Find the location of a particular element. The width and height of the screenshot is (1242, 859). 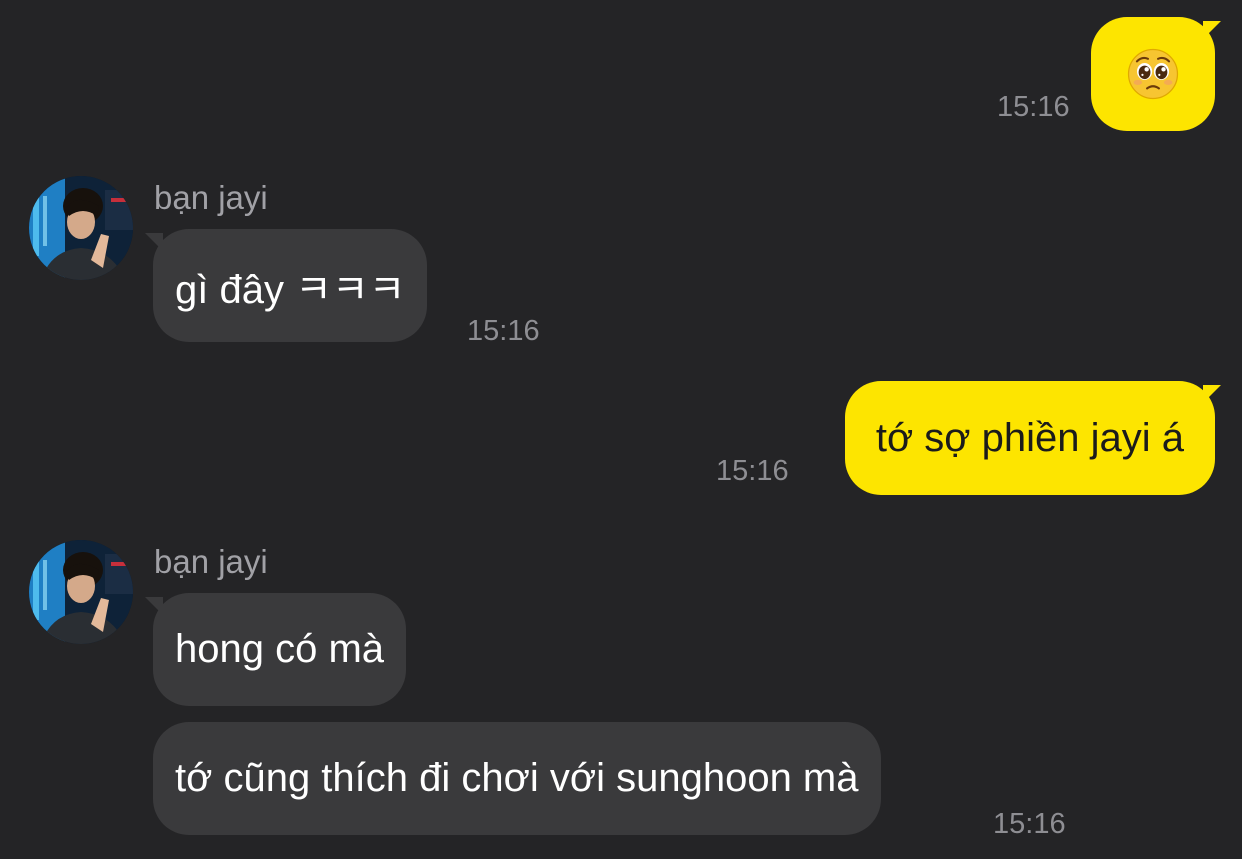

message-bubble-outgoing: tớ sợ phiền jayi á is located at coordinates (1029, 438).